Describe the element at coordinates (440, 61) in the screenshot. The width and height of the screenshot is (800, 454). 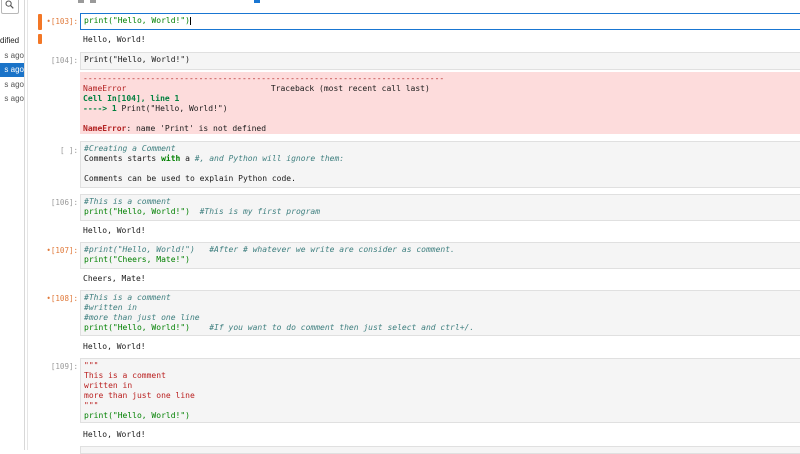
I see `code-cell-input: Print("Hello, World!")` at that location.